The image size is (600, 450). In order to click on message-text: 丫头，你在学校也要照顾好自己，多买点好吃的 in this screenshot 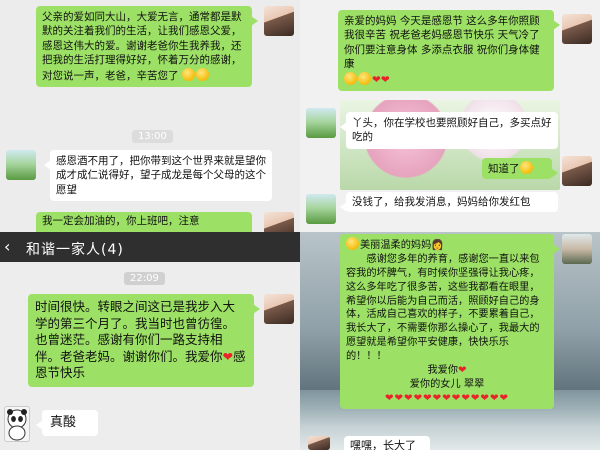, I will do `click(452, 130)`.